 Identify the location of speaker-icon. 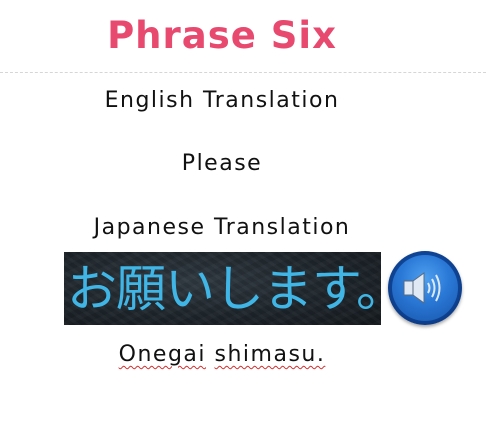
(422, 288).